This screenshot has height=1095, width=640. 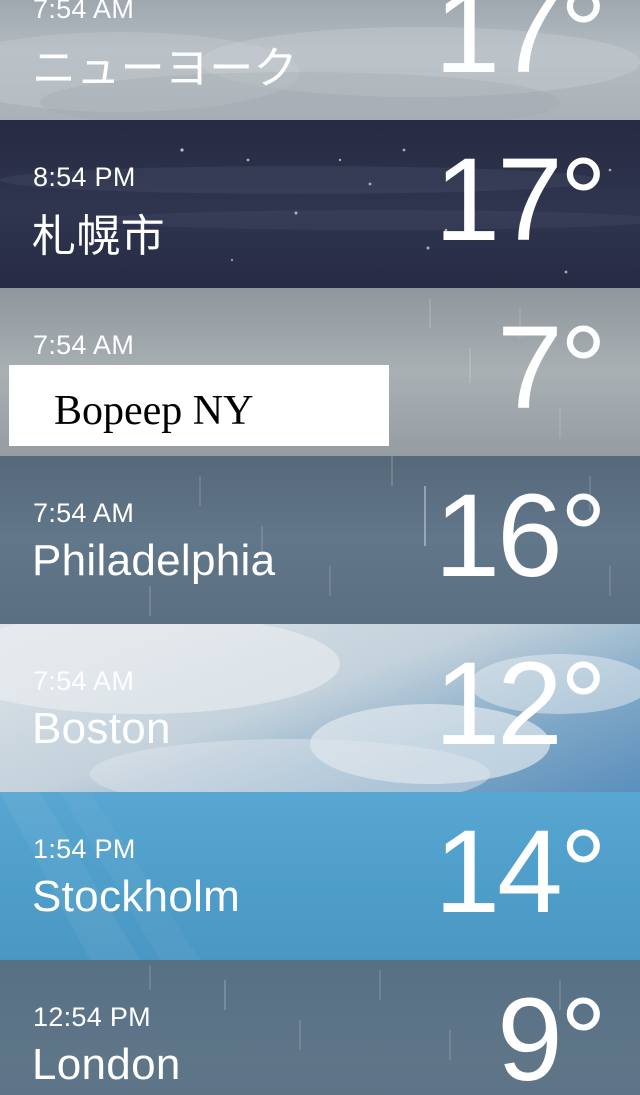 I want to click on temperature: 9°, so click(x=552, y=1034).